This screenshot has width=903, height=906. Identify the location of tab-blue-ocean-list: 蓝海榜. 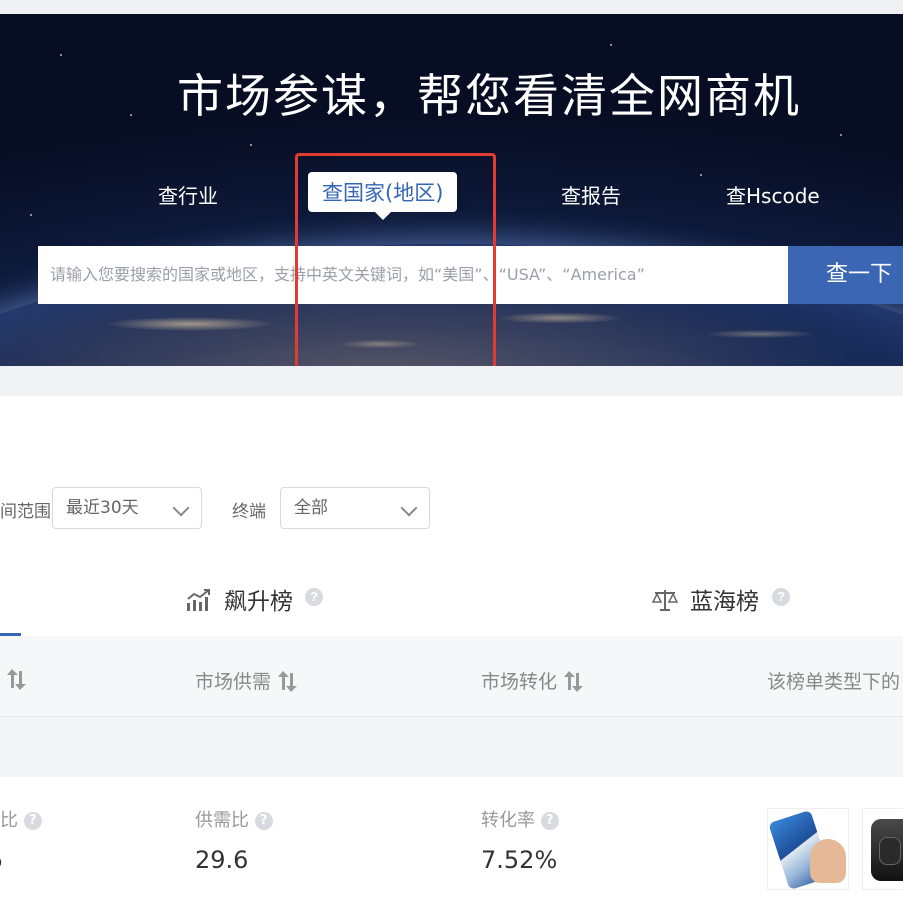
(724, 599).